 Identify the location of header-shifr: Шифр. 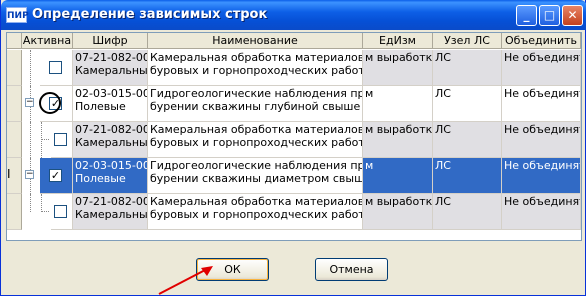
(110, 41).